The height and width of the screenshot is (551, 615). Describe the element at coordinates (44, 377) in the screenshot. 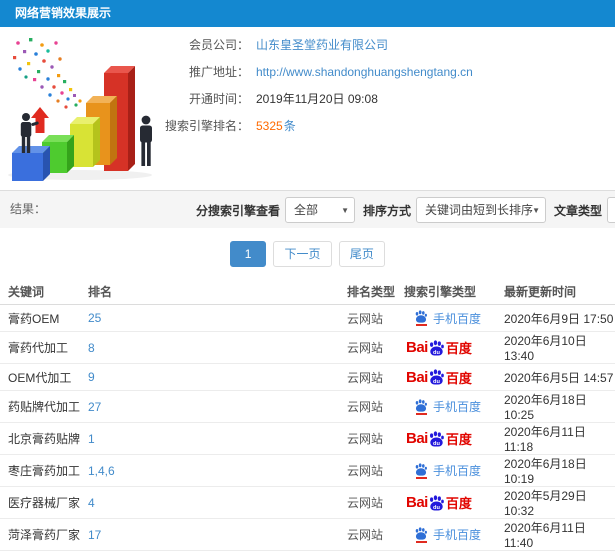

I see `keyword-cell: OEM代加工` at that location.